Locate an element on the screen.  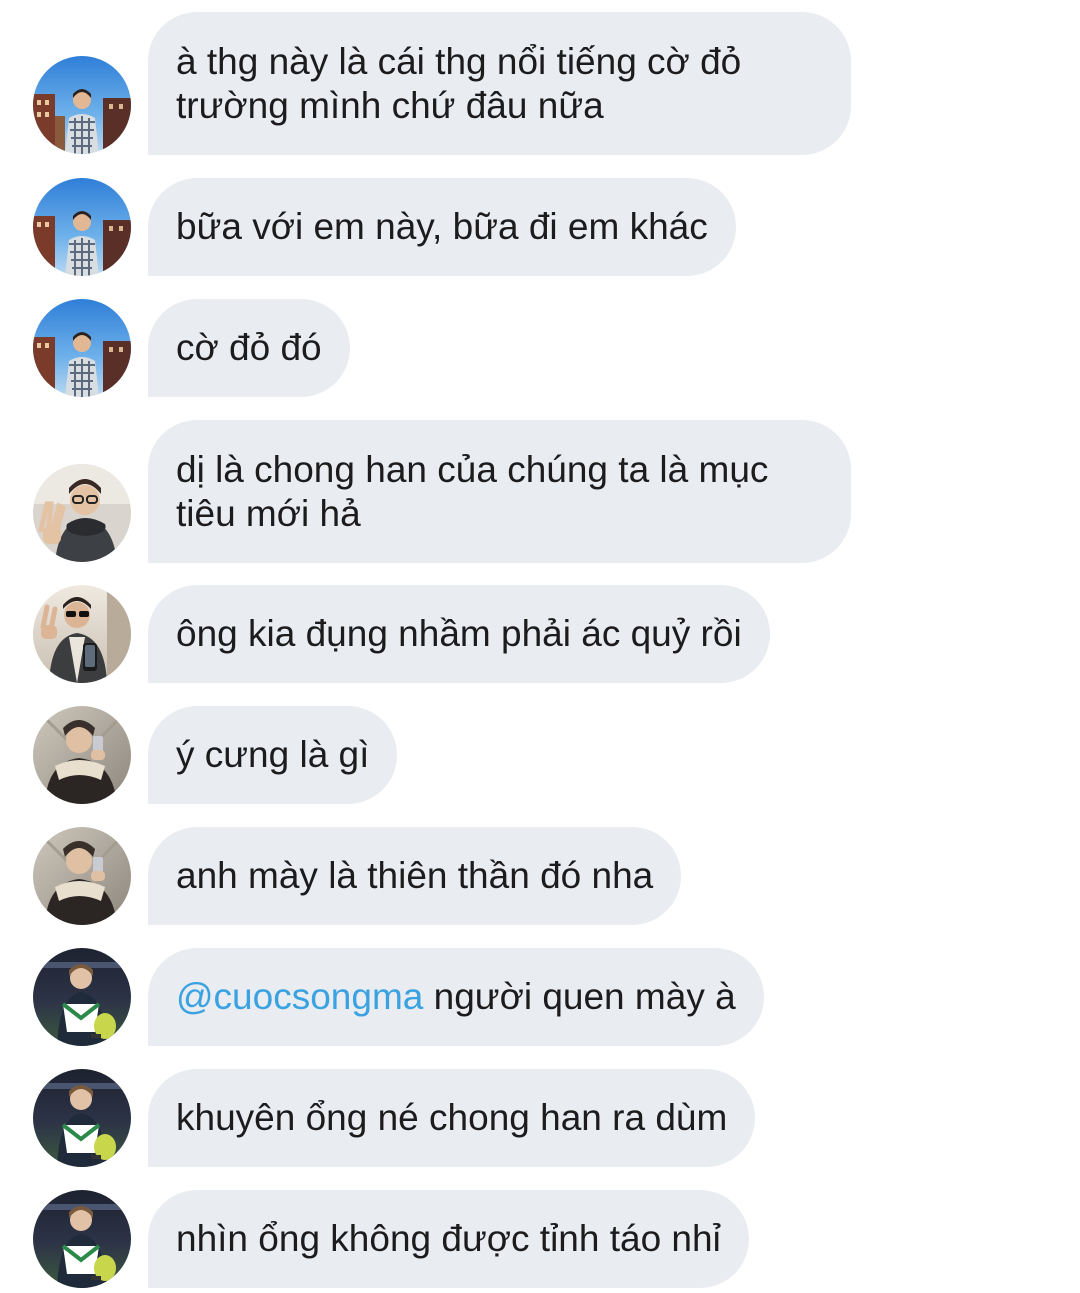
message-bubble: anh mày là thiên thần đó nha is located at coordinates (415, 876).